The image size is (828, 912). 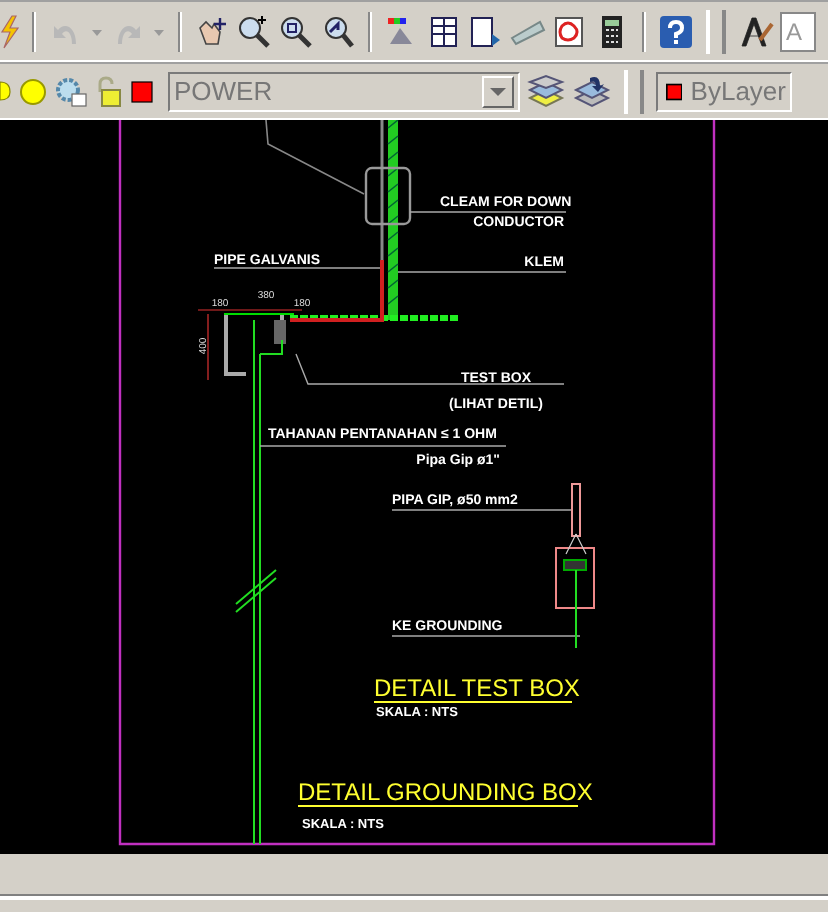 What do you see at coordinates (338, 31) in the screenshot?
I see `zoom-previous-icon` at bounding box center [338, 31].